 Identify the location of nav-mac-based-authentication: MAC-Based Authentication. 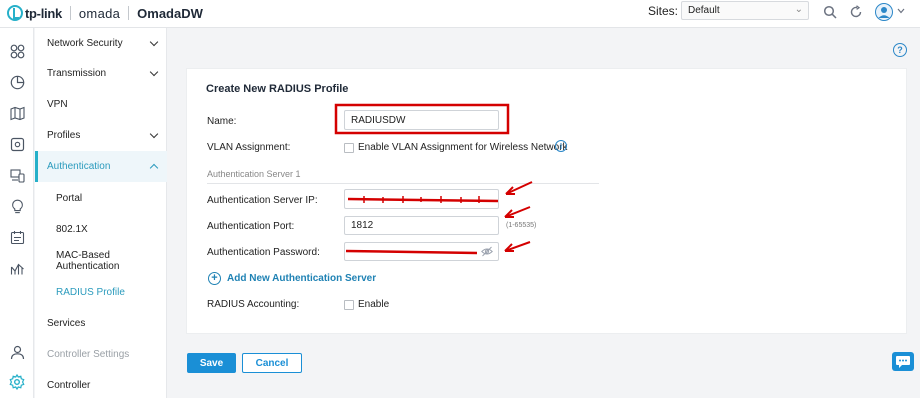
(101, 260).